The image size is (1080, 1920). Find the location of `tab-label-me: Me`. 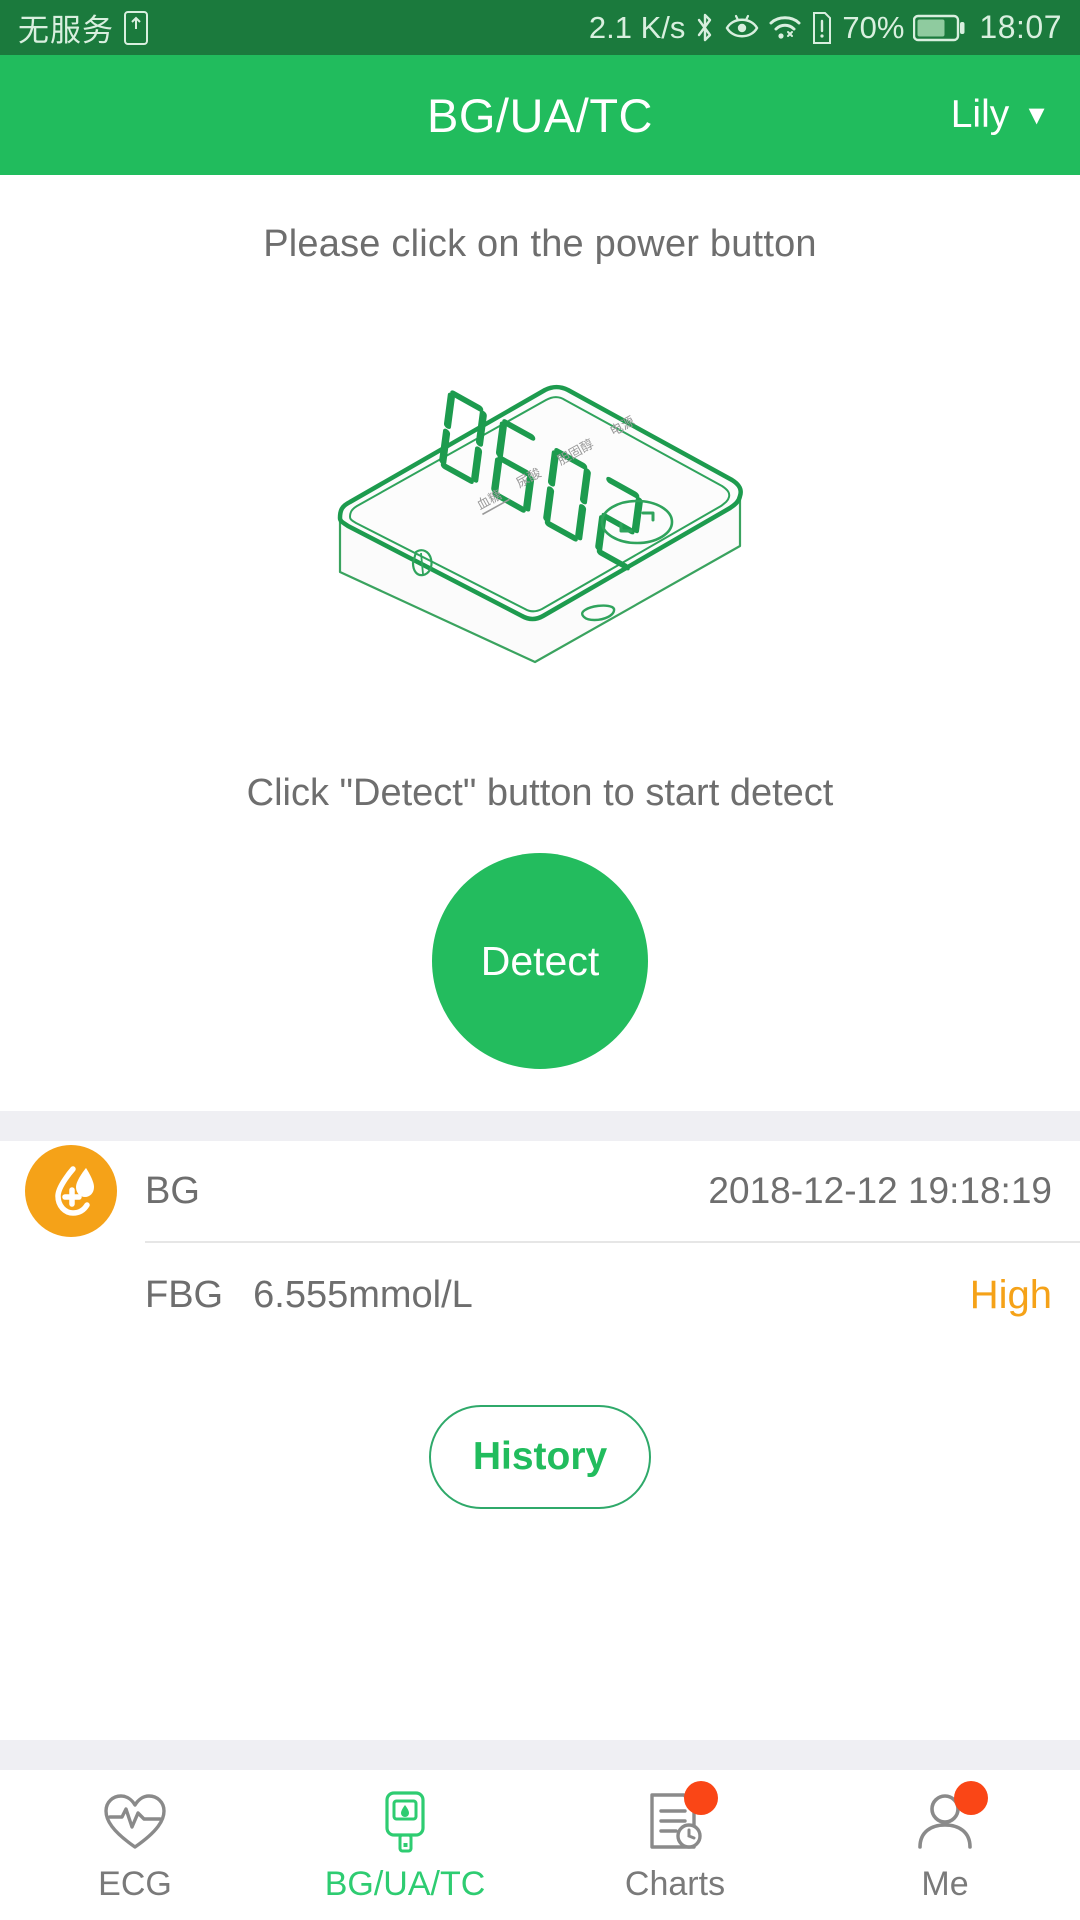

tab-label-me: Me is located at coordinates (945, 1883).